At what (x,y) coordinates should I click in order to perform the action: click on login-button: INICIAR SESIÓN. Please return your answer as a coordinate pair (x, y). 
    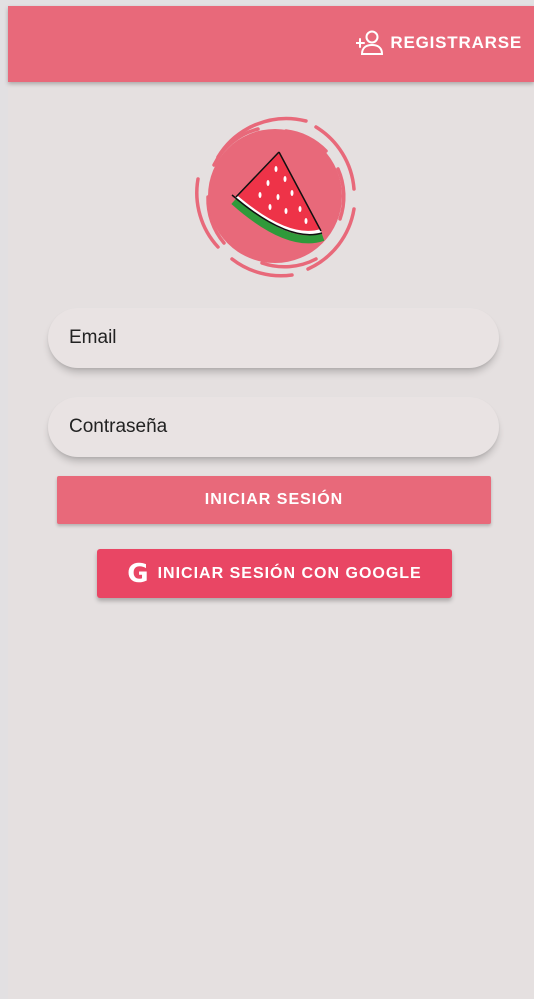
    Looking at the image, I should click on (274, 500).